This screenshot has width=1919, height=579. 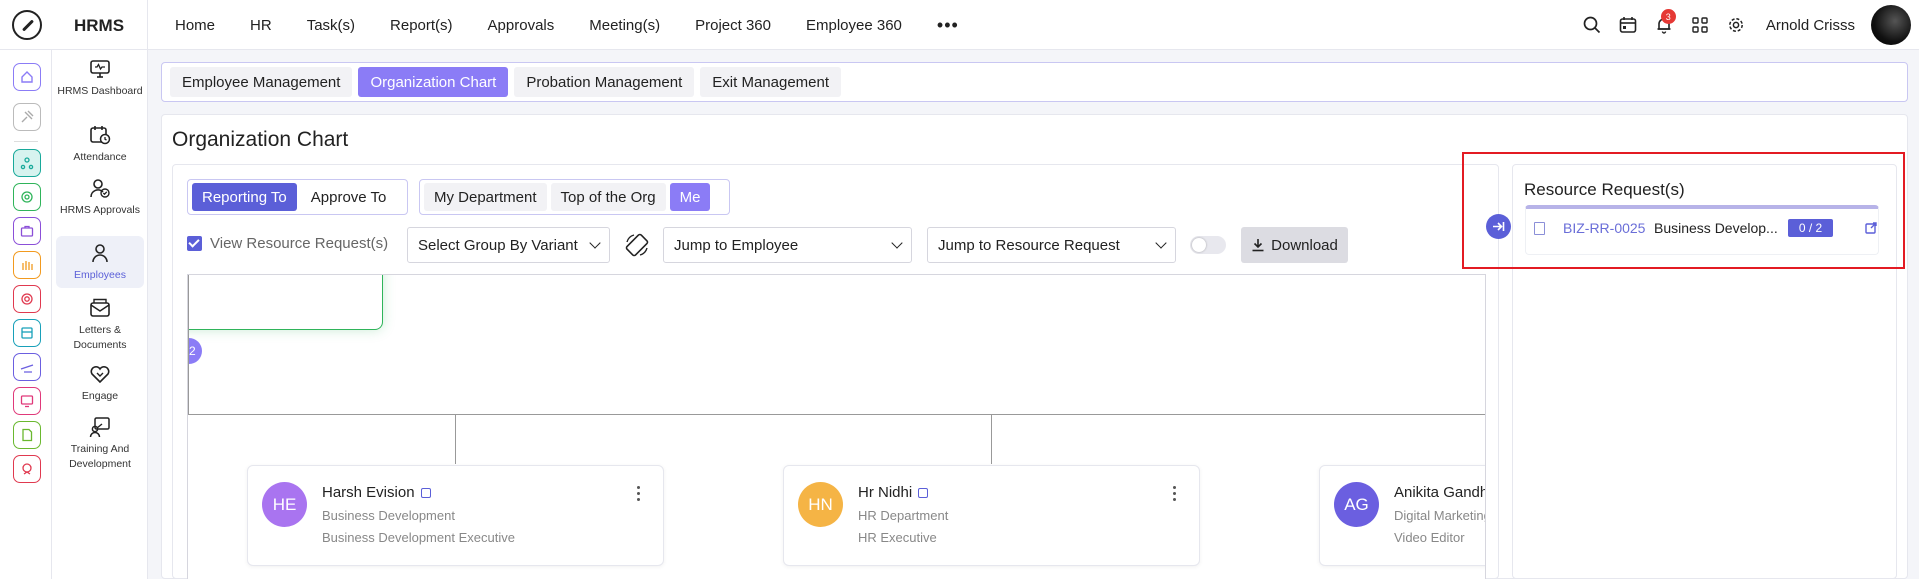 What do you see at coordinates (948, 25) in the screenshot?
I see `nav-more-icon: •••` at bounding box center [948, 25].